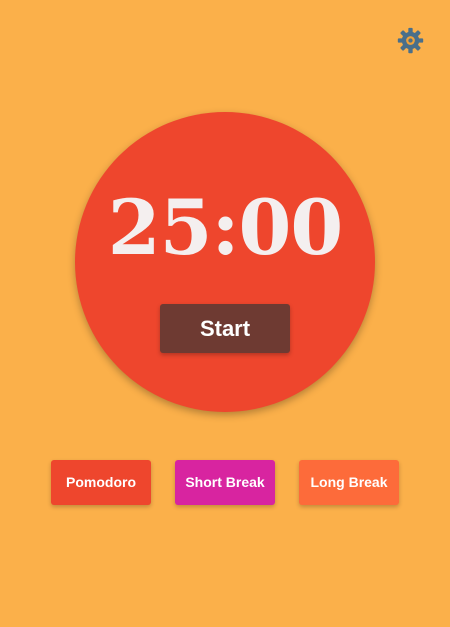  What do you see at coordinates (225, 328) in the screenshot?
I see `start-button: Start` at bounding box center [225, 328].